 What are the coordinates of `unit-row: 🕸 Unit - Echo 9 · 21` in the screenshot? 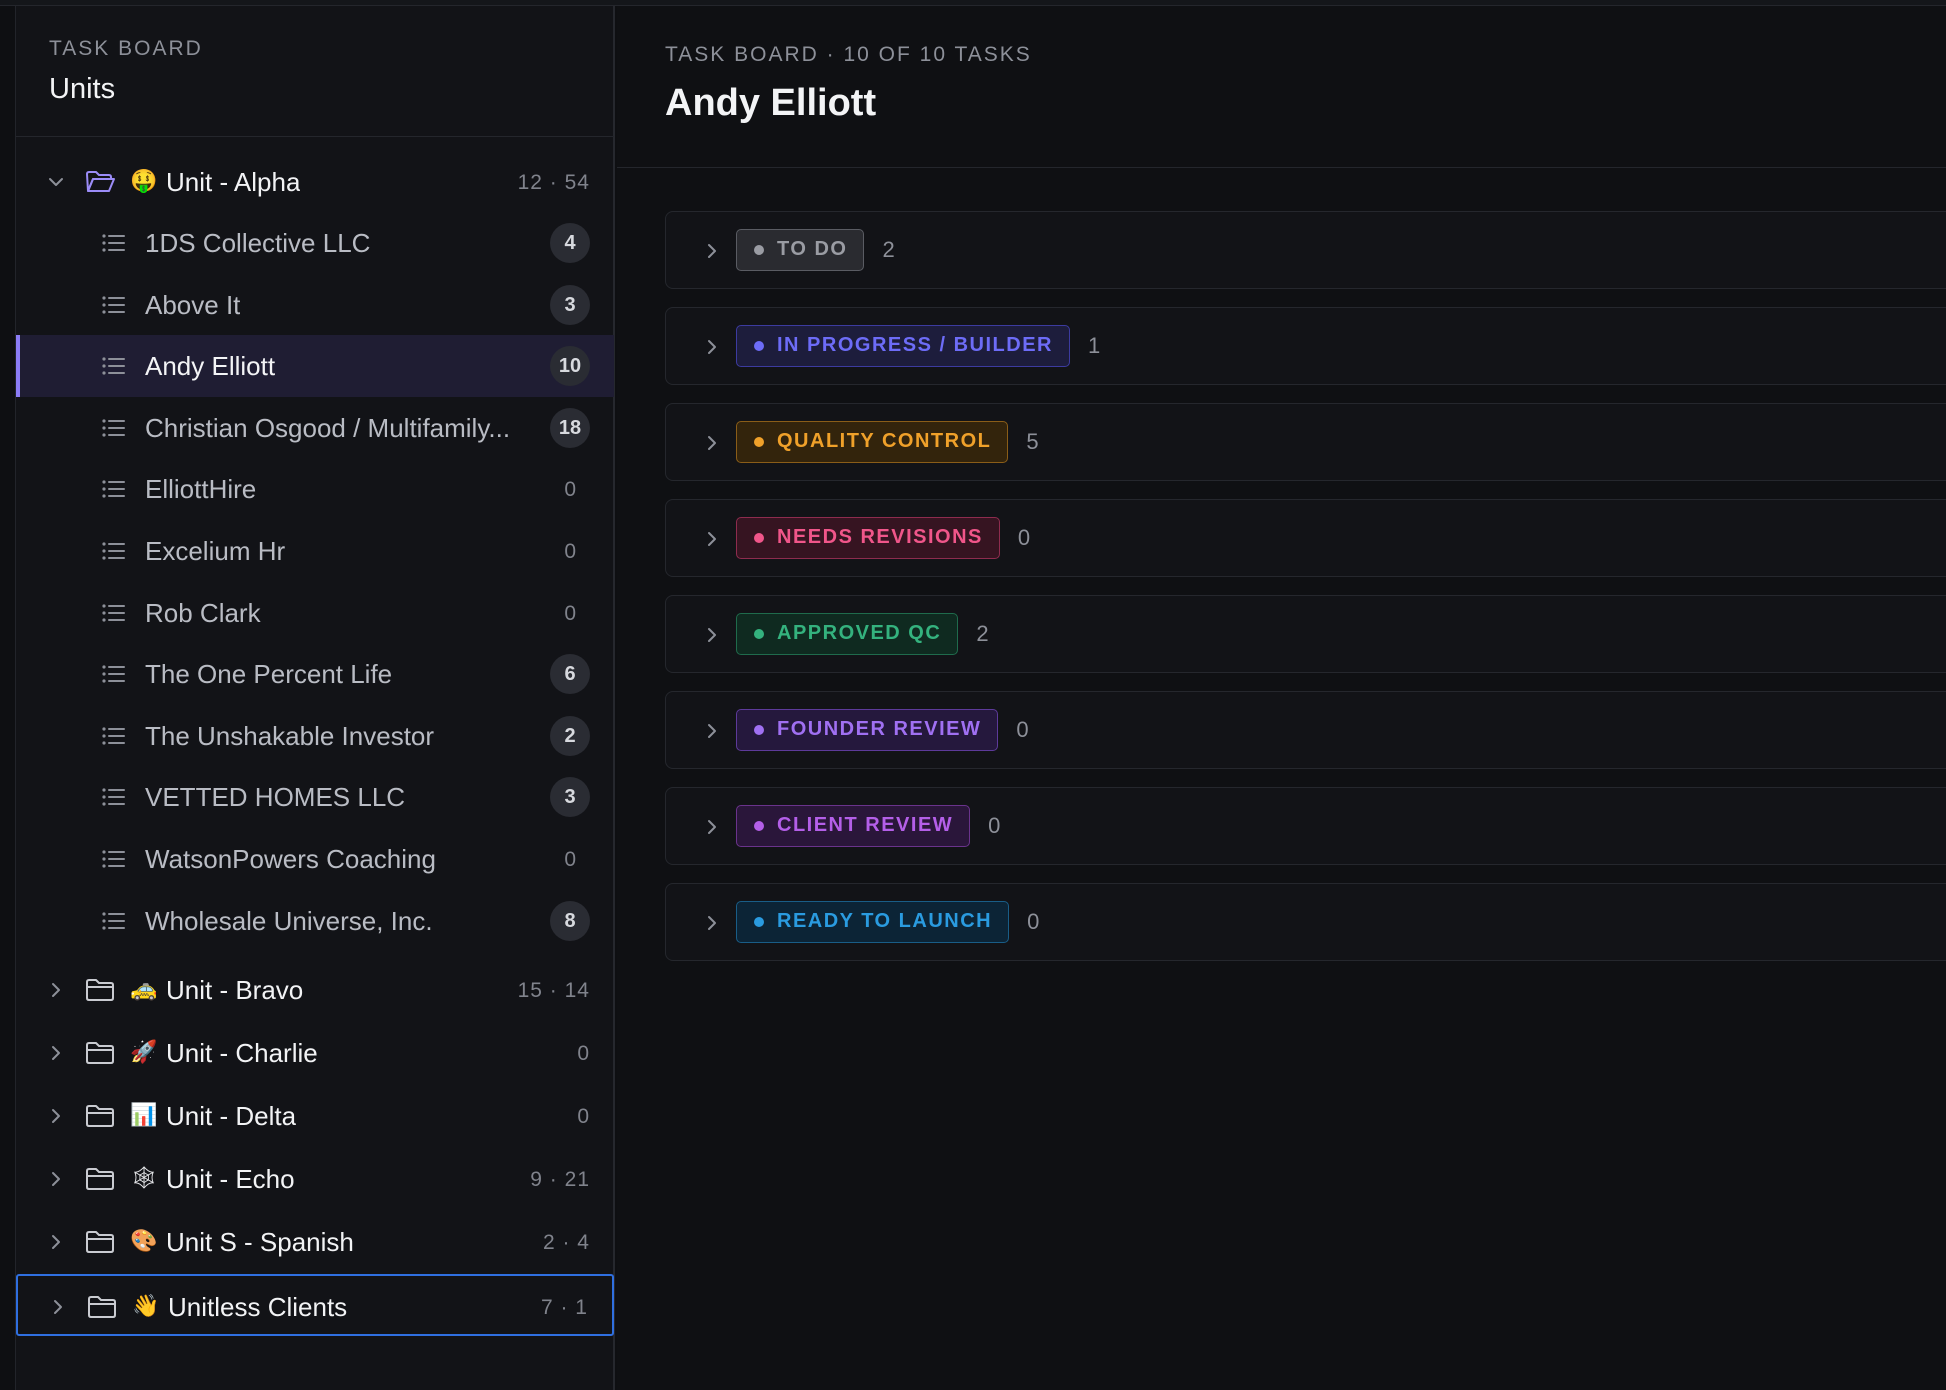 It's located at (315, 1179).